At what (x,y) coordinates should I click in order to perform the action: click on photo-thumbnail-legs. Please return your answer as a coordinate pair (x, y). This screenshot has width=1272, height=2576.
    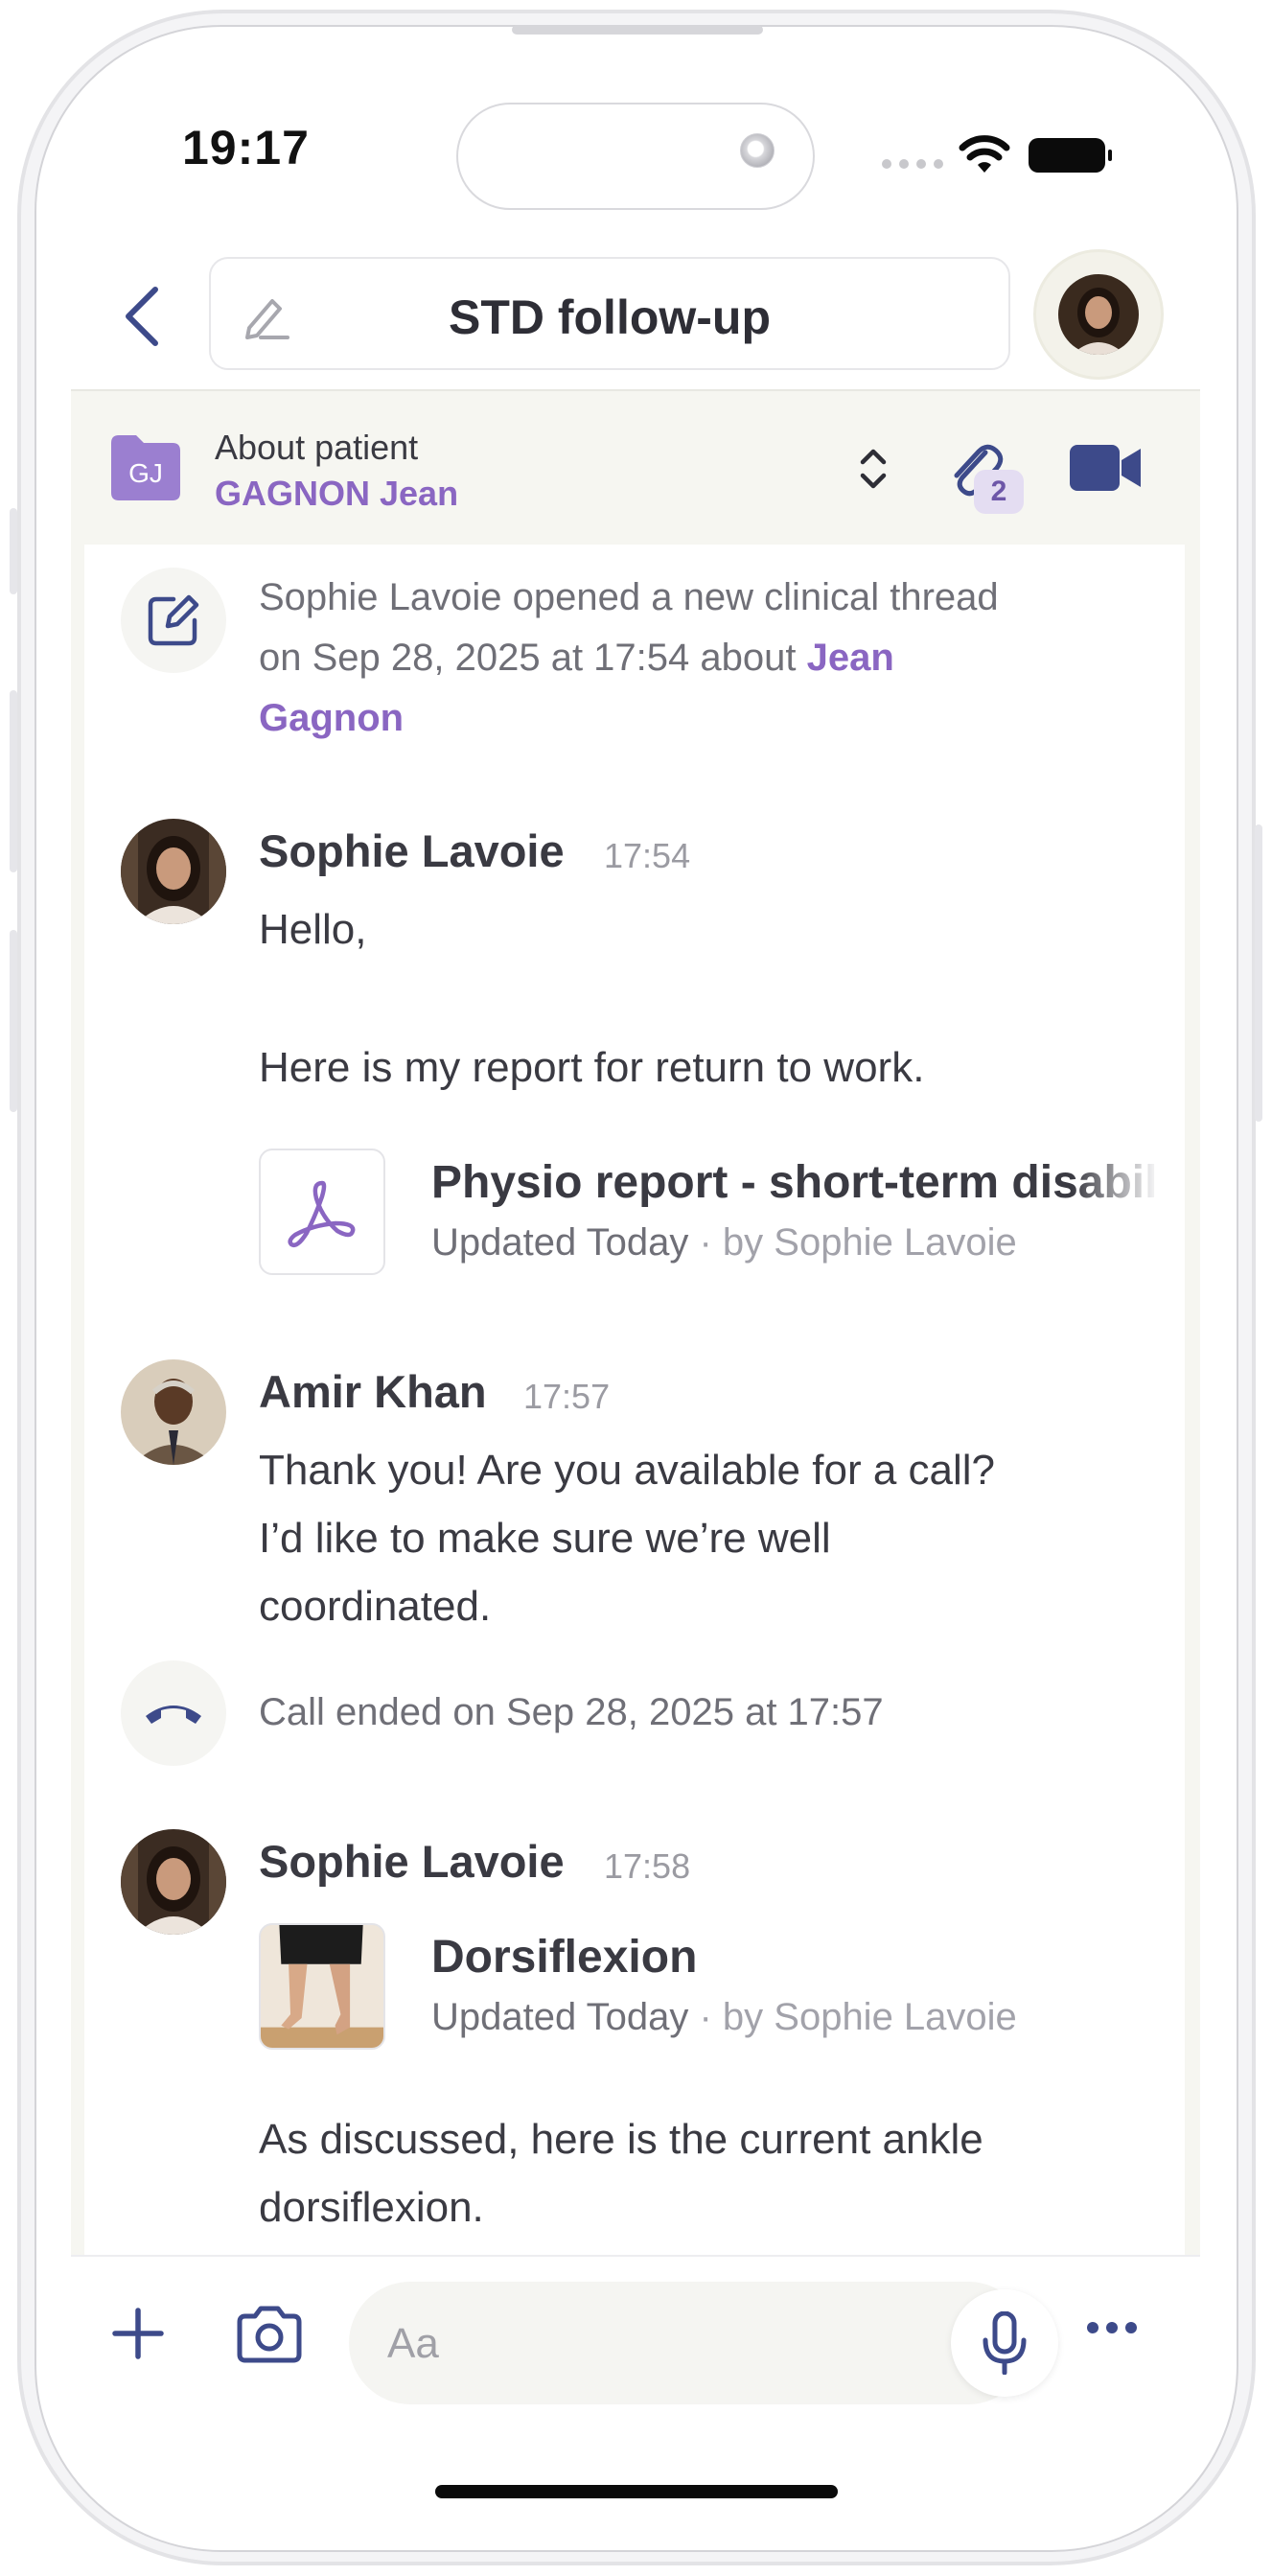
    Looking at the image, I should click on (322, 1987).